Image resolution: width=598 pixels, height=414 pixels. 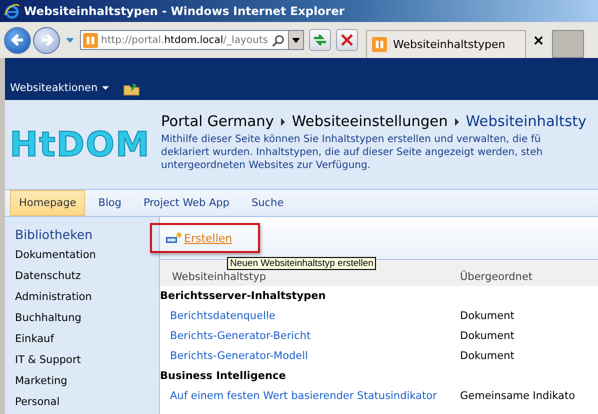 I want to click on browser-tab: Websiteinhaltstypen, so click(x=446, y=44).